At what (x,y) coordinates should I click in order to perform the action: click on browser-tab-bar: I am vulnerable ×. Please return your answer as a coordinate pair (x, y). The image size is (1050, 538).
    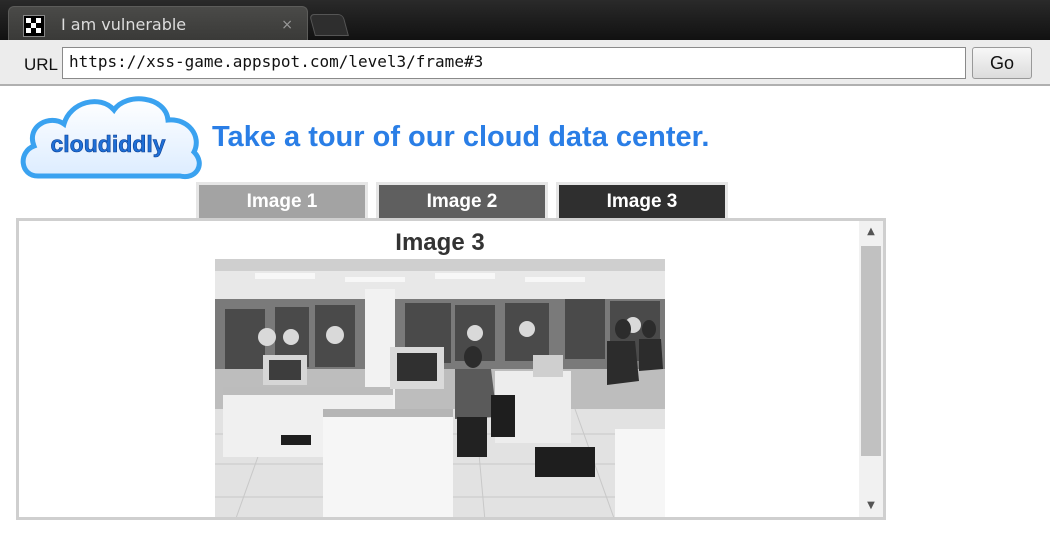
    Looking at the image, I should click on (525, 20).